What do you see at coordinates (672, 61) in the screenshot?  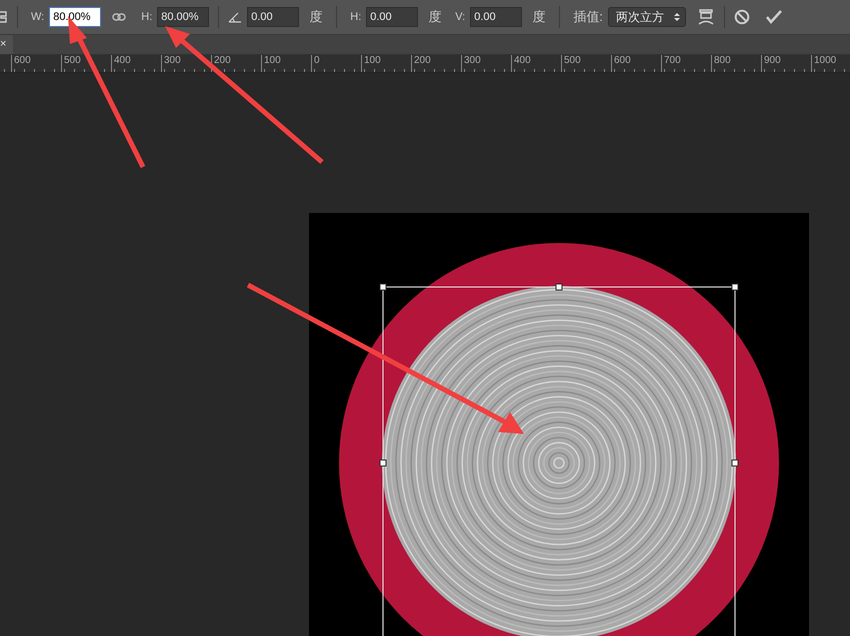 I see `ruler-label: 700` at bounding box center [672, 61].